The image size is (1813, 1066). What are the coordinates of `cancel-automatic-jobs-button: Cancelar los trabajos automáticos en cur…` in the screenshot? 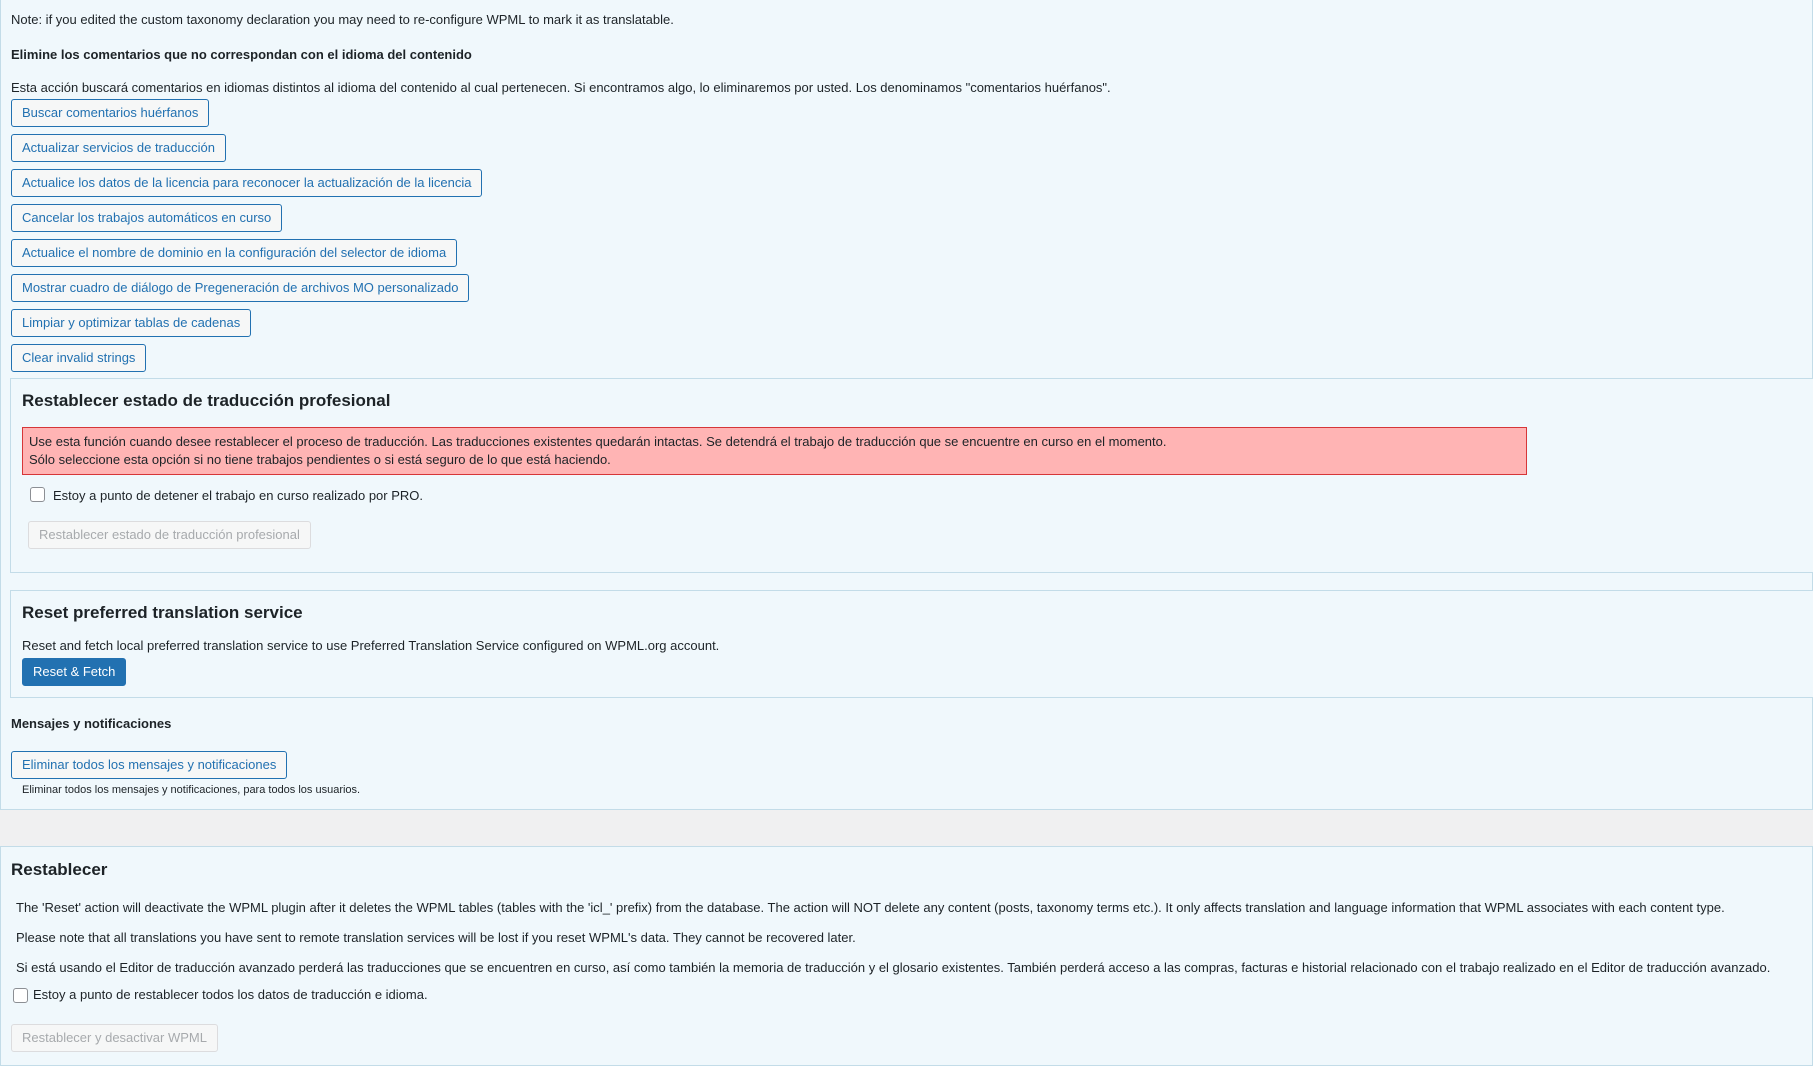 It's located at (147, 218).